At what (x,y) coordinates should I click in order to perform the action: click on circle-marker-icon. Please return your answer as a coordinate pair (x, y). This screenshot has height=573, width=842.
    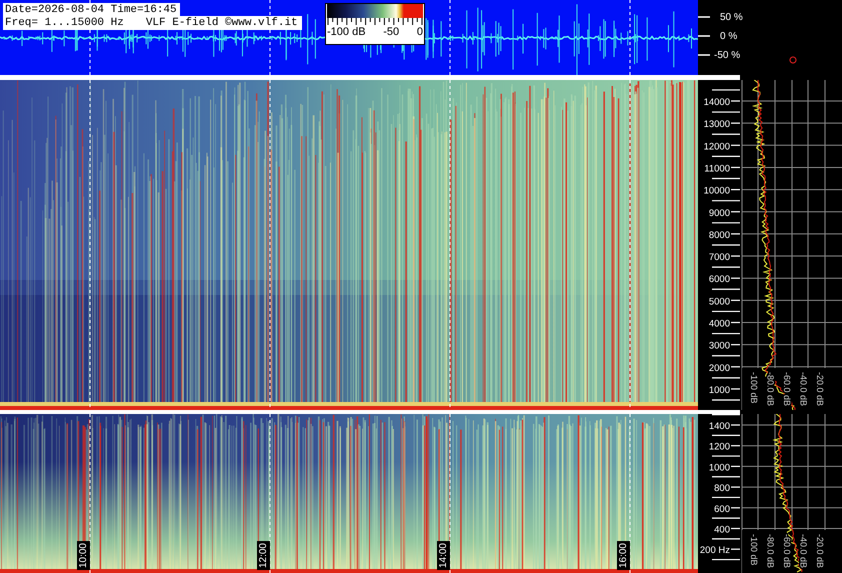
    Looking at the image, I should click on (793, 60).